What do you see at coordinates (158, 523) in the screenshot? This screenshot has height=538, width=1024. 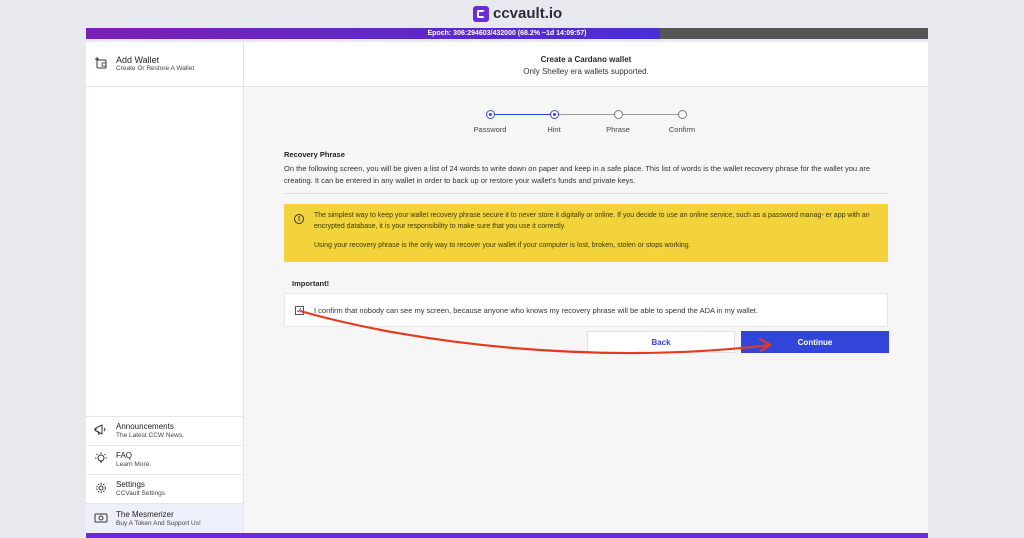 I see `sidebar-item-subtitle: Buy A Token And Support Us!` at bounding box center [158, 523].